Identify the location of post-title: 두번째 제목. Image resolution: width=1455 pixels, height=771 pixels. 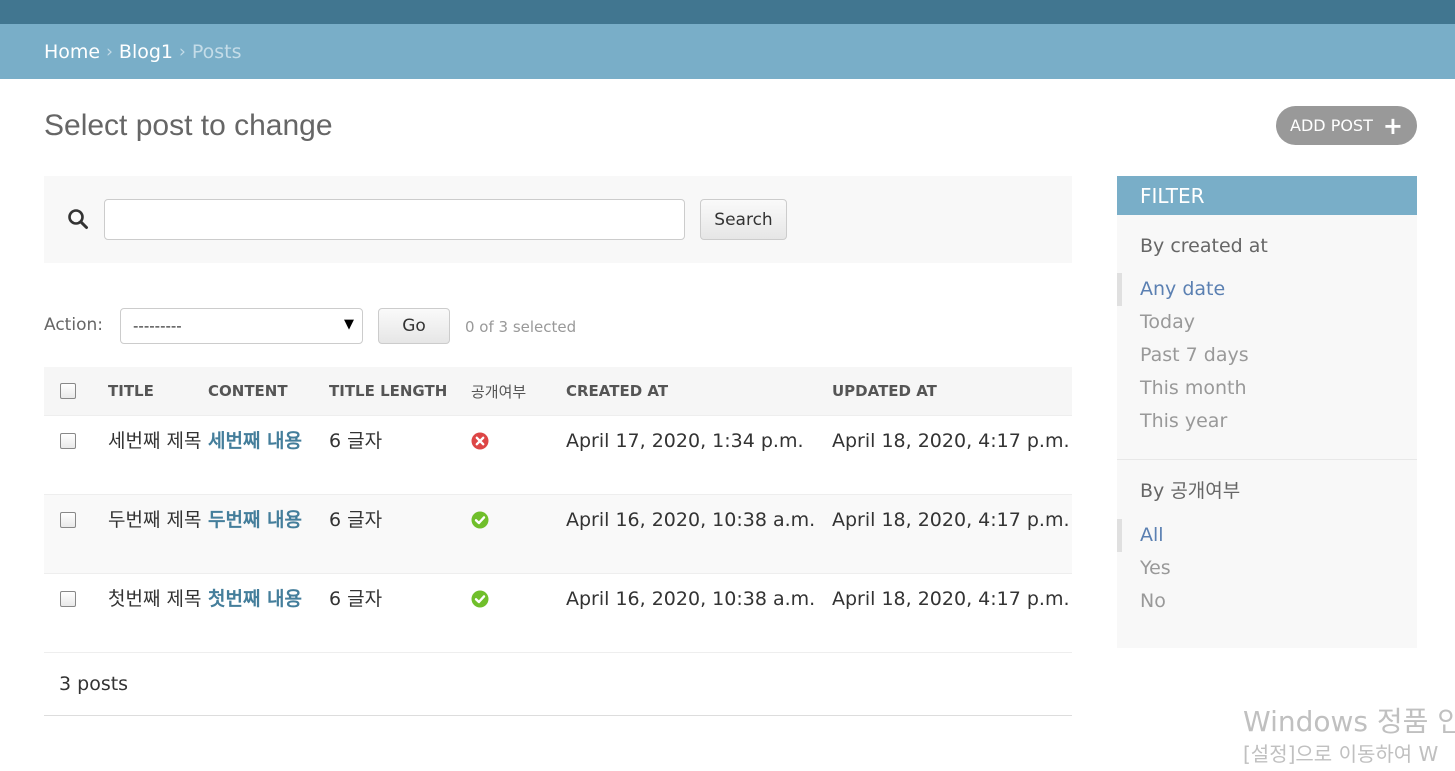
(155, 520).